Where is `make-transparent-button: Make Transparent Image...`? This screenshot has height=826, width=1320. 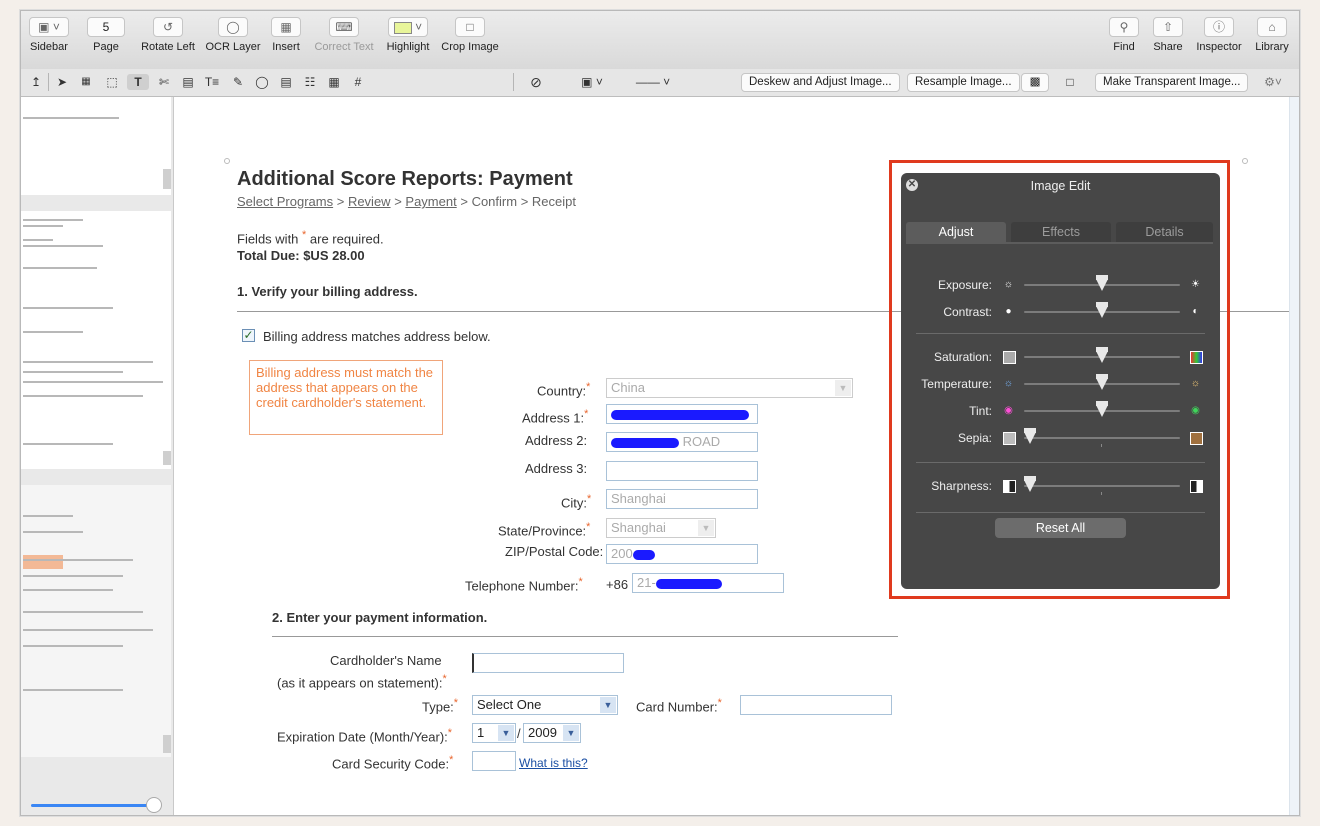 make-transparent-button: Make Transparent Image... is located at coordinates (1172, 82).